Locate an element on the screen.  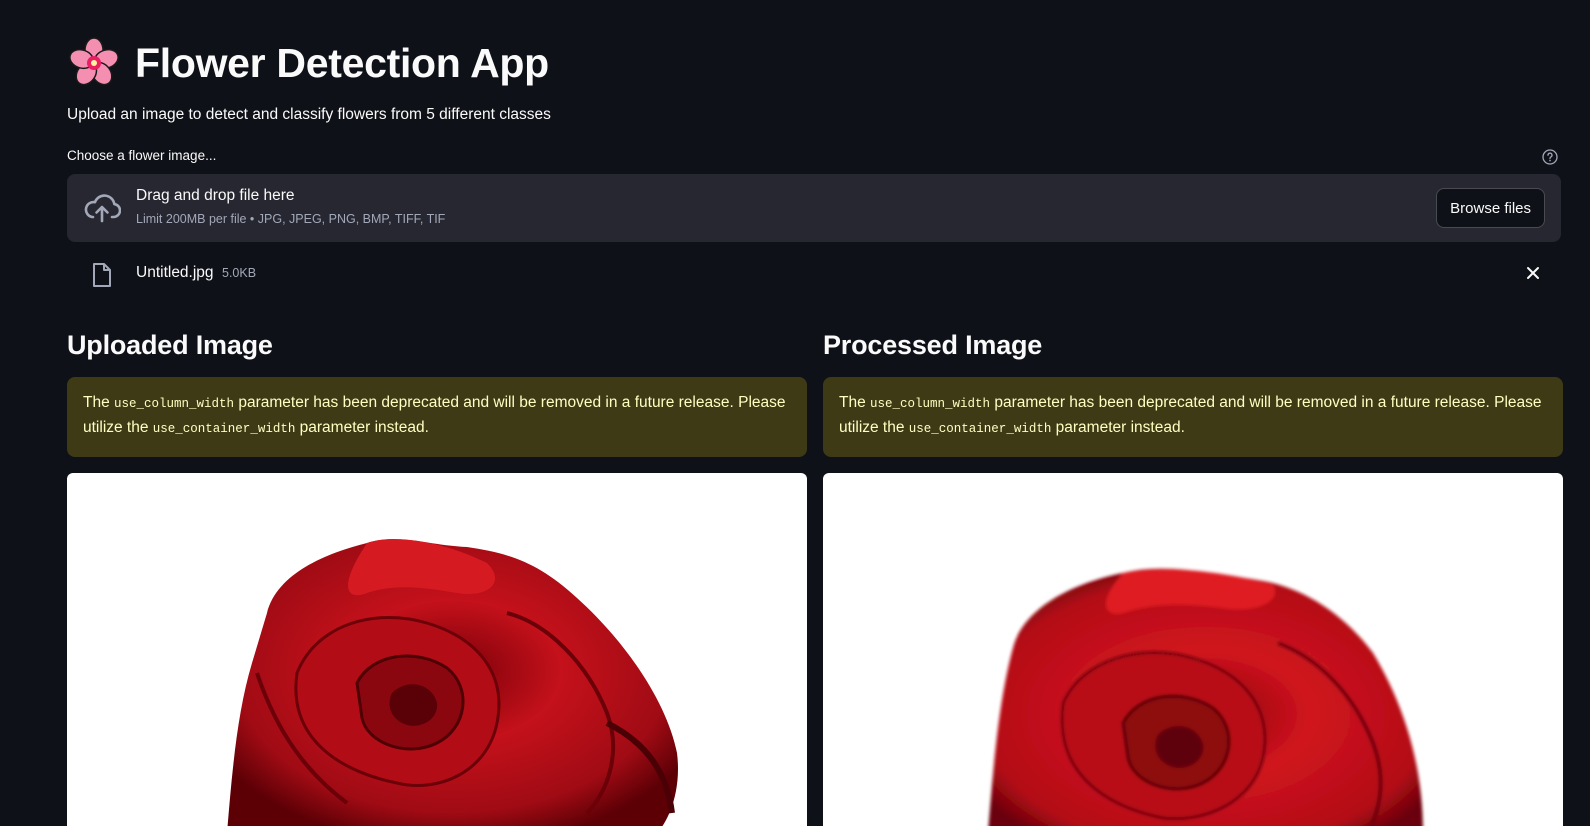
cloud-upload-icon is located at coordinates (102, 208).